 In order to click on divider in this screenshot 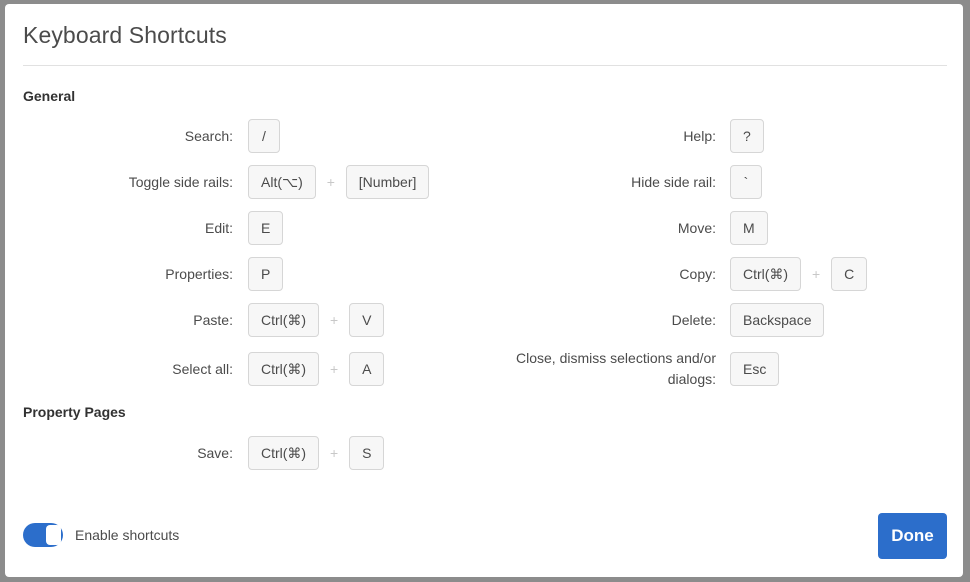, I will do `click(485, 65)`.